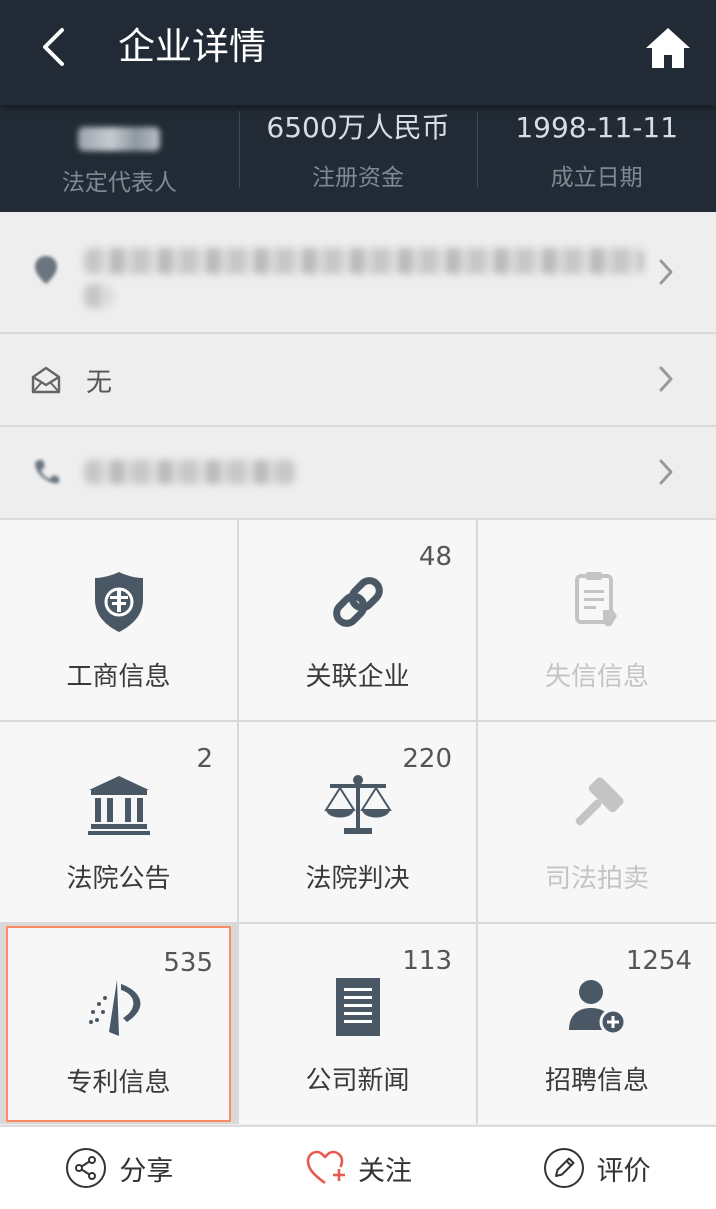 This screenshot has width=716, height=1209. What do you see at coordinates (596, 158) in the screenshot?
I see `founded-date: 1998-11-11 成立日期` at bounding box center [596, 158].